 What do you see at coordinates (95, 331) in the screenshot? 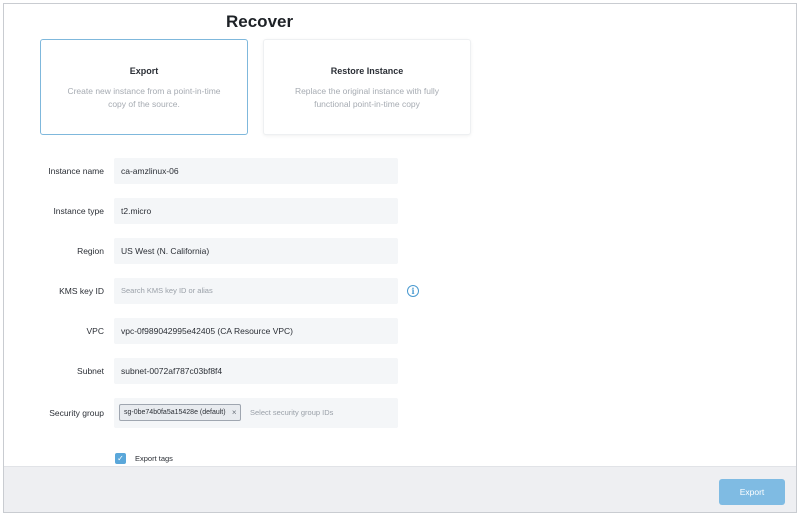
I see `vpc-label: VPC` at bounding box center [95, 331].